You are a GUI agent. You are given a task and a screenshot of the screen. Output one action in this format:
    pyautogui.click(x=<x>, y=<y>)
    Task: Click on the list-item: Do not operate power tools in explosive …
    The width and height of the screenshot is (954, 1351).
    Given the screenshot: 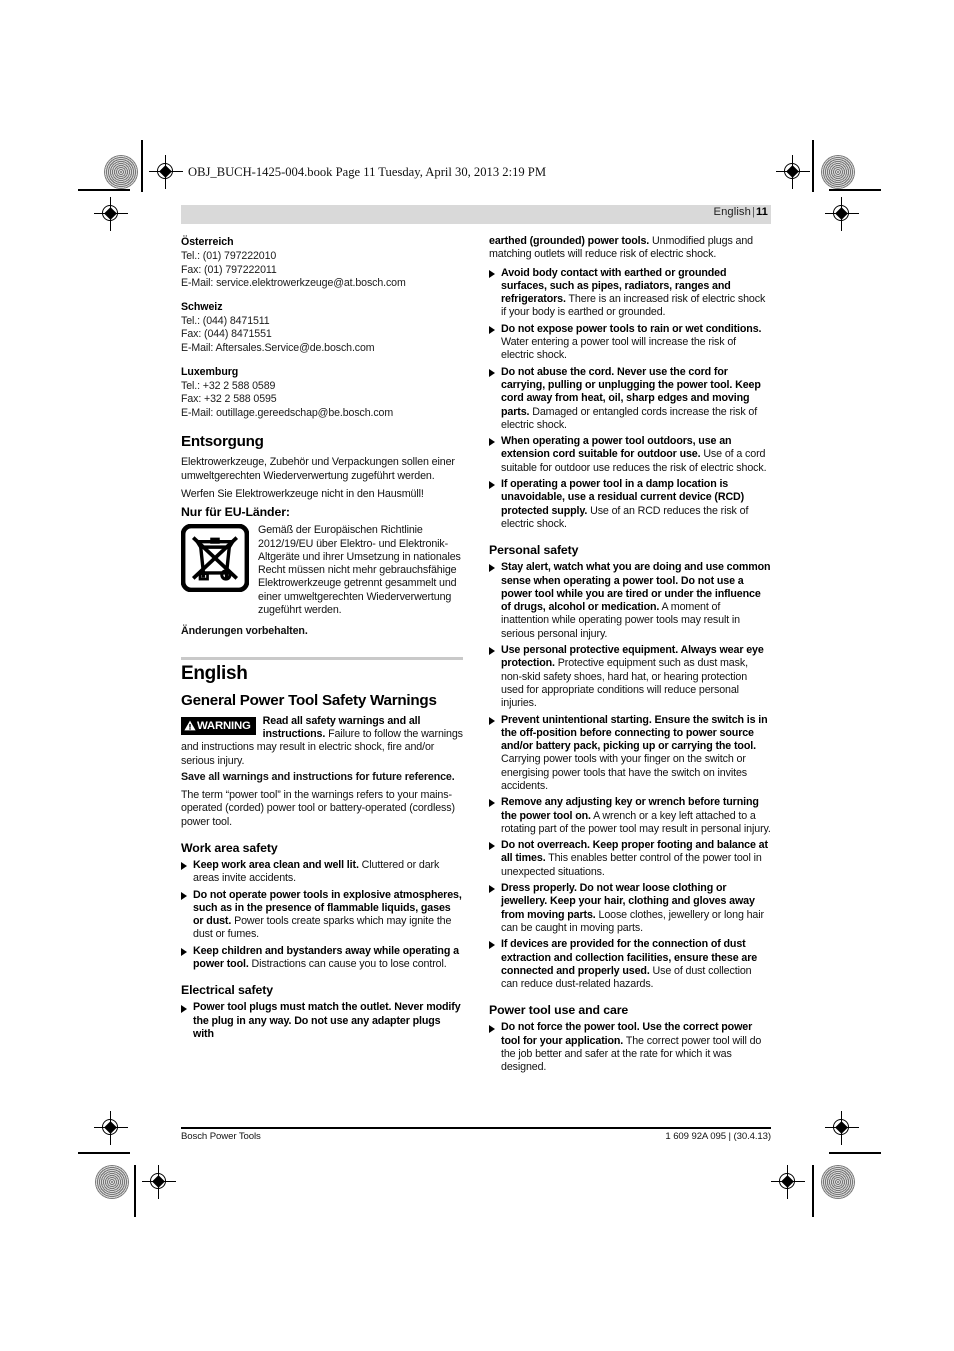 What is the action you would take?
    pyautogui.click(x=322, y=915)
    